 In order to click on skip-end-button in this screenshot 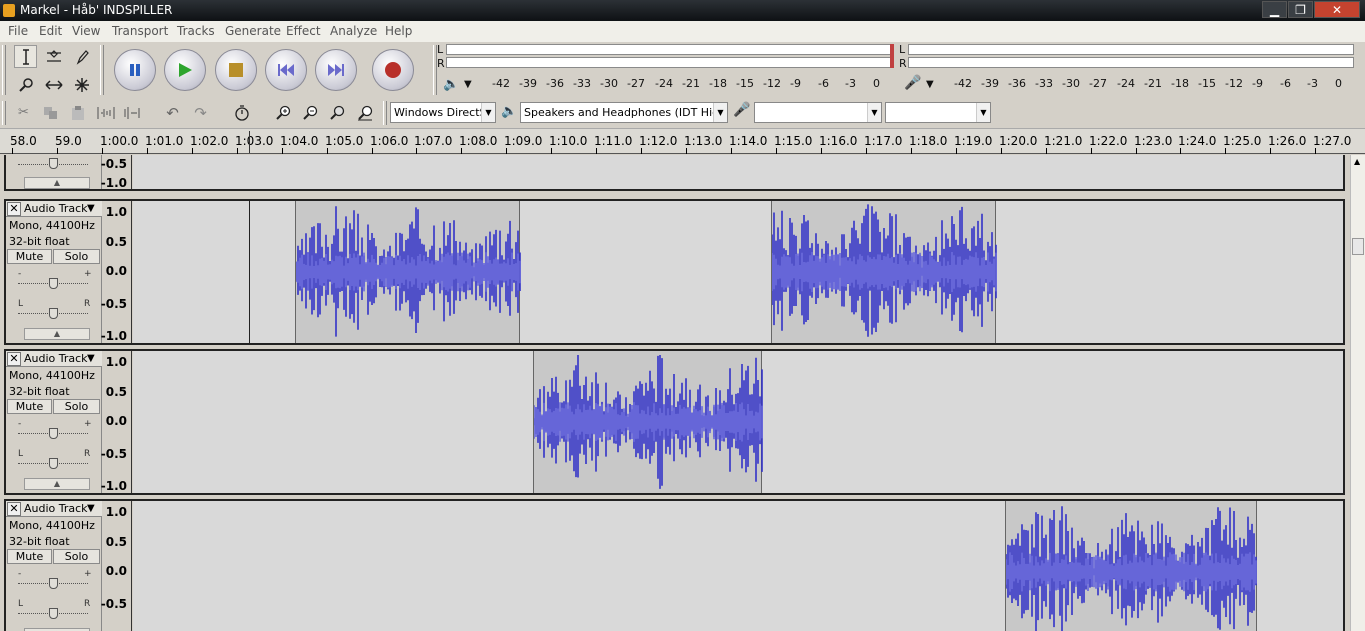, I will do `click(336, 70)`.